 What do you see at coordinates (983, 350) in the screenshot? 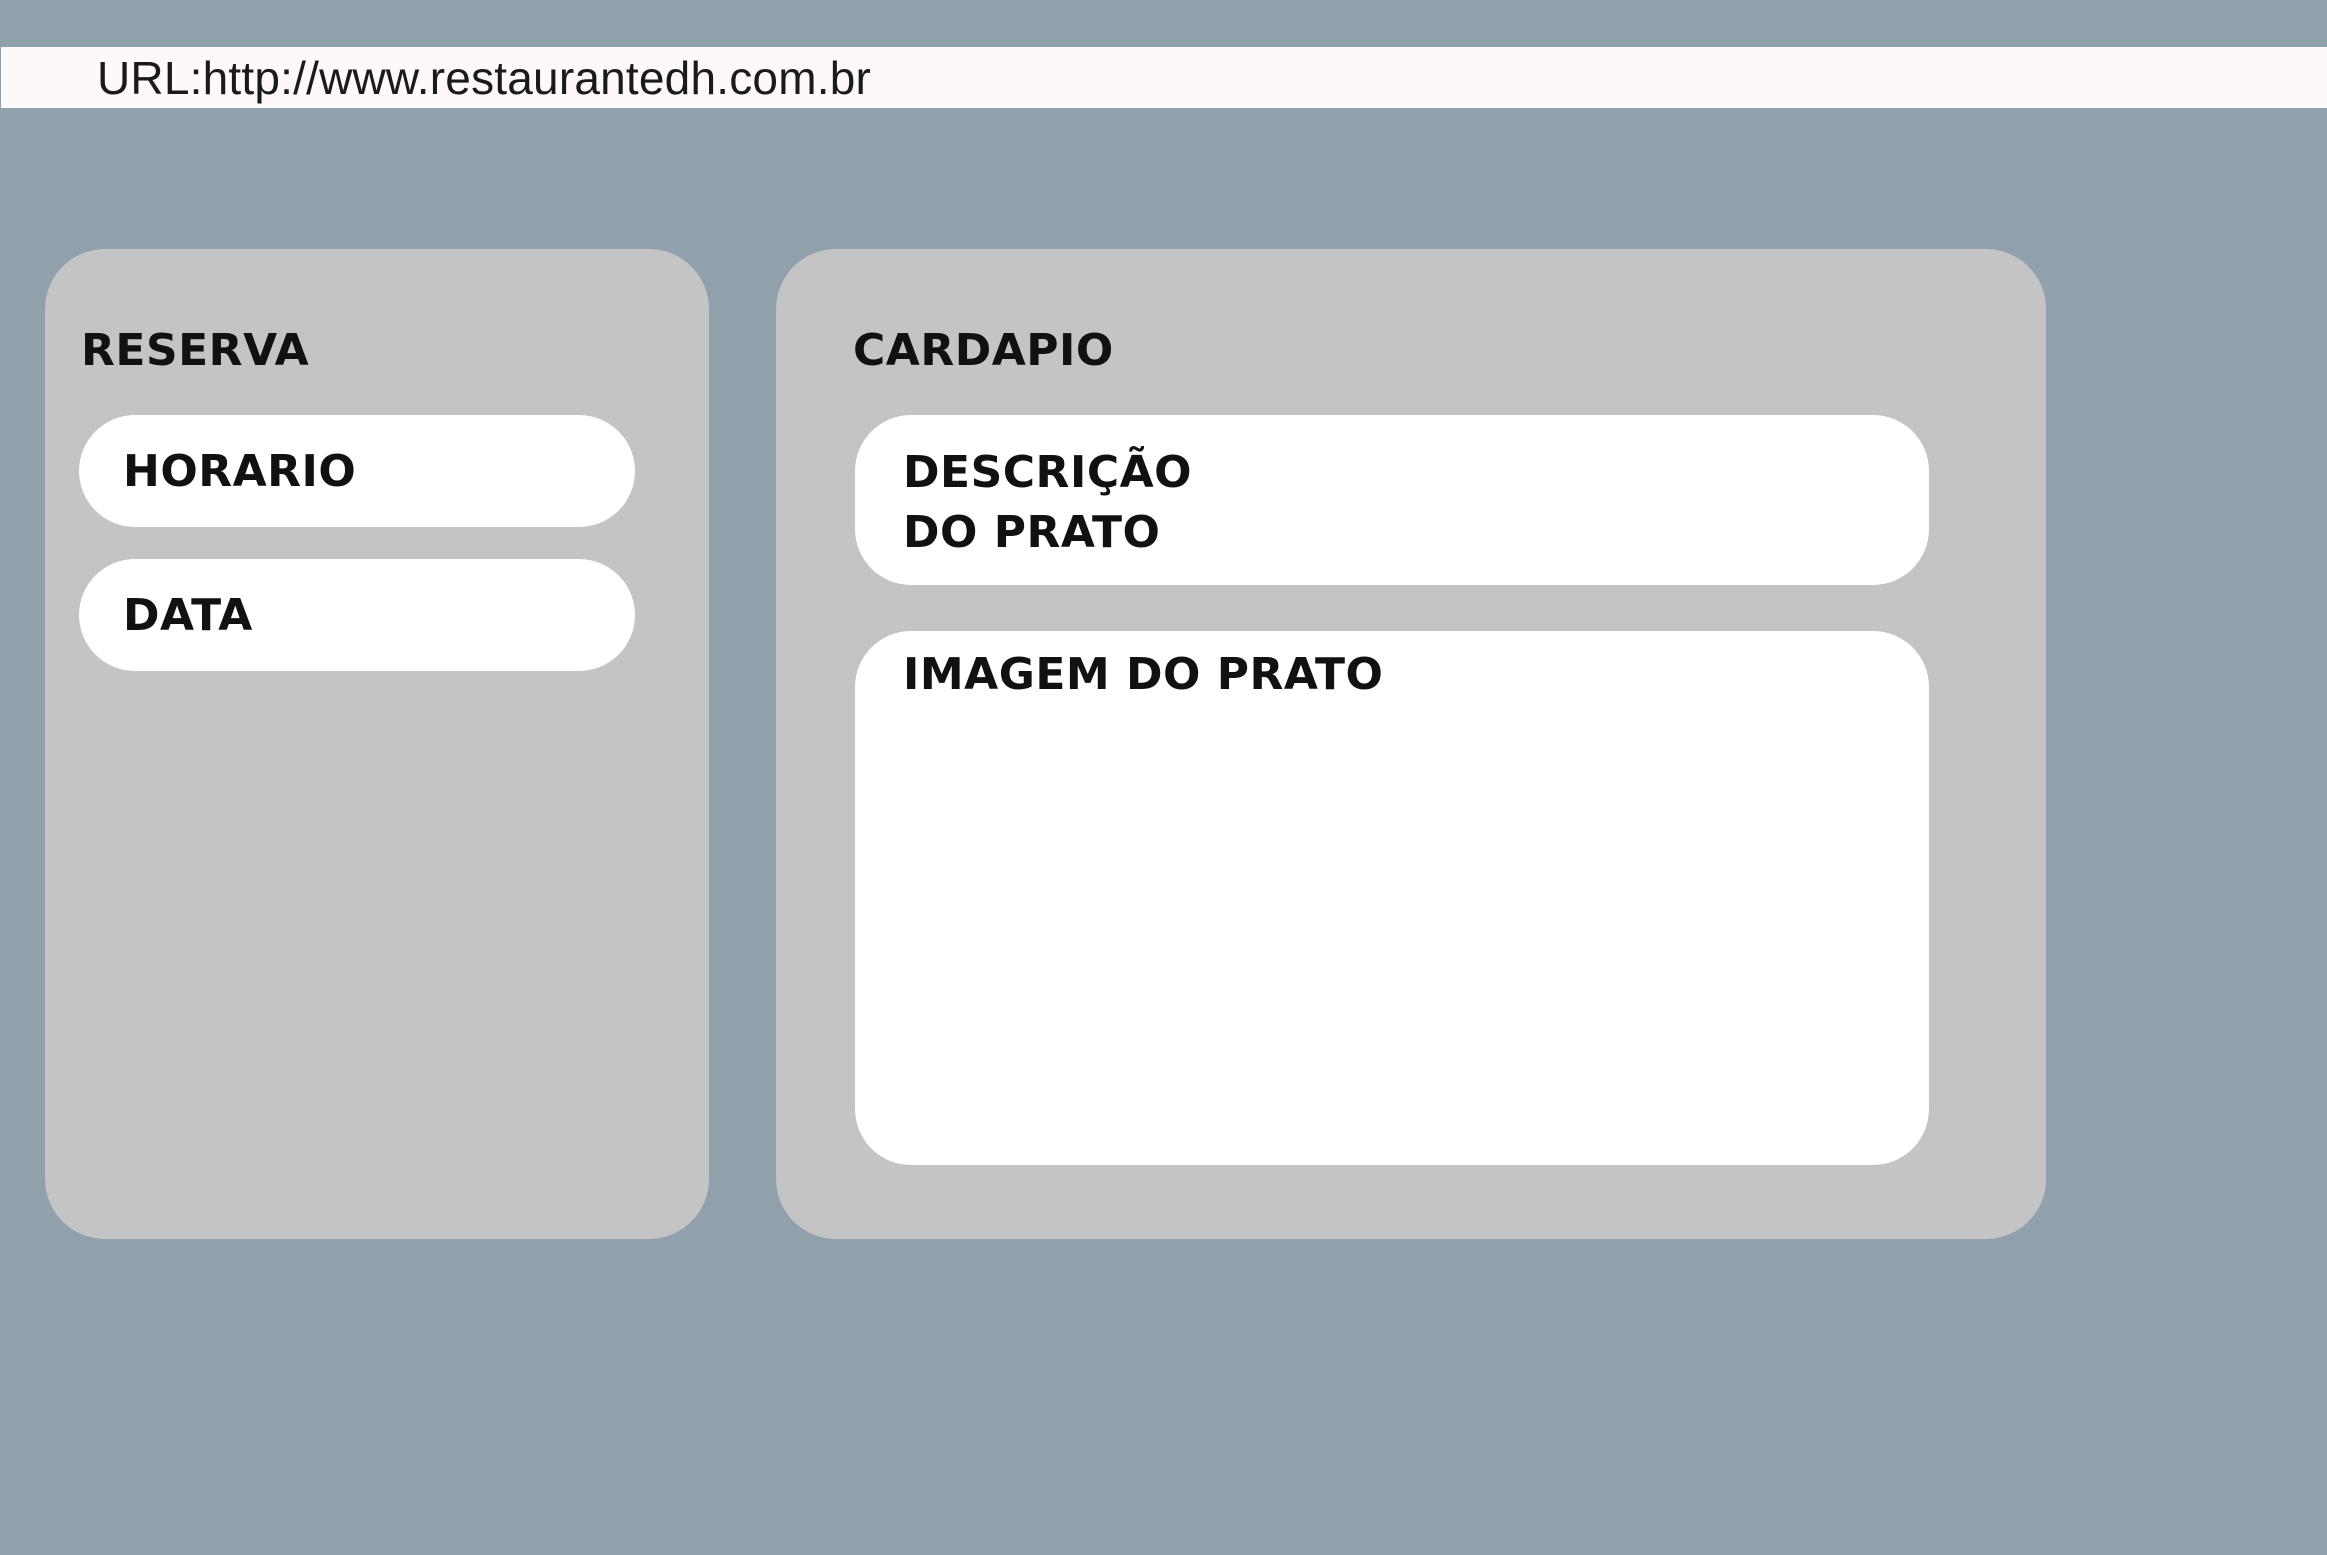
I see `cardapio-title: CARDAPIO` at bounding box center [983, 350].